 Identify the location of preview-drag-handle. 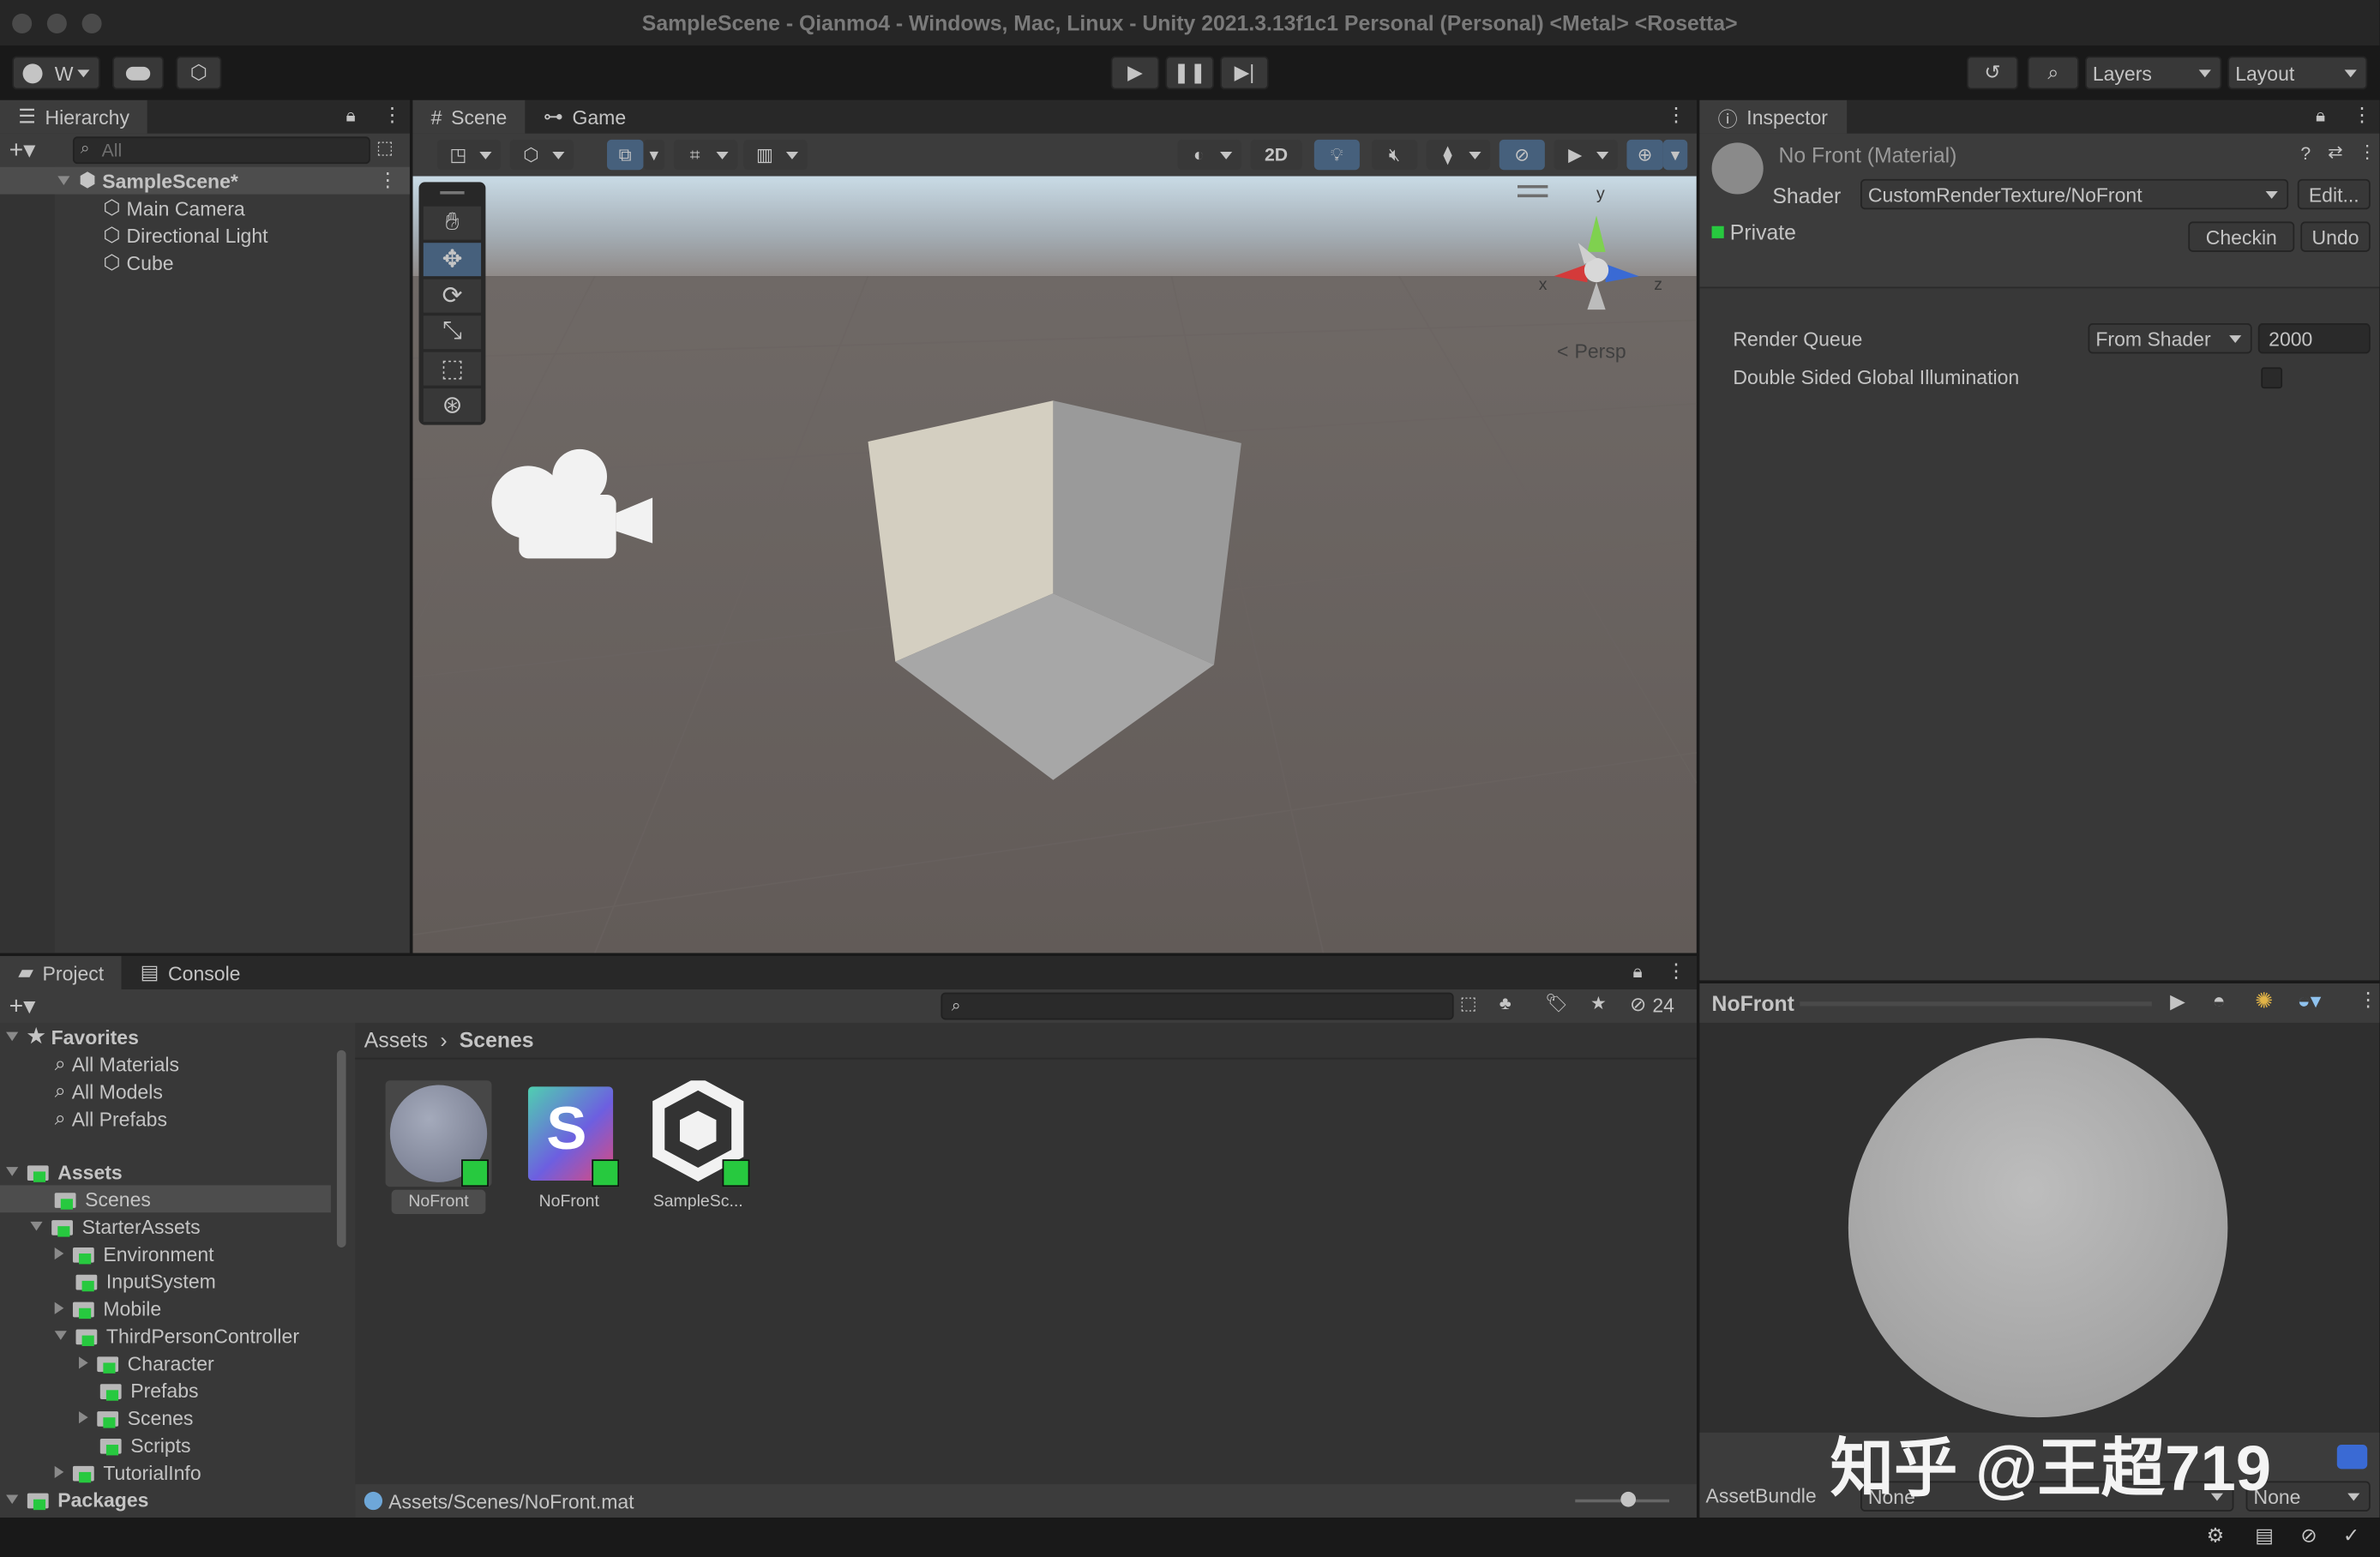
(1976, 1004).